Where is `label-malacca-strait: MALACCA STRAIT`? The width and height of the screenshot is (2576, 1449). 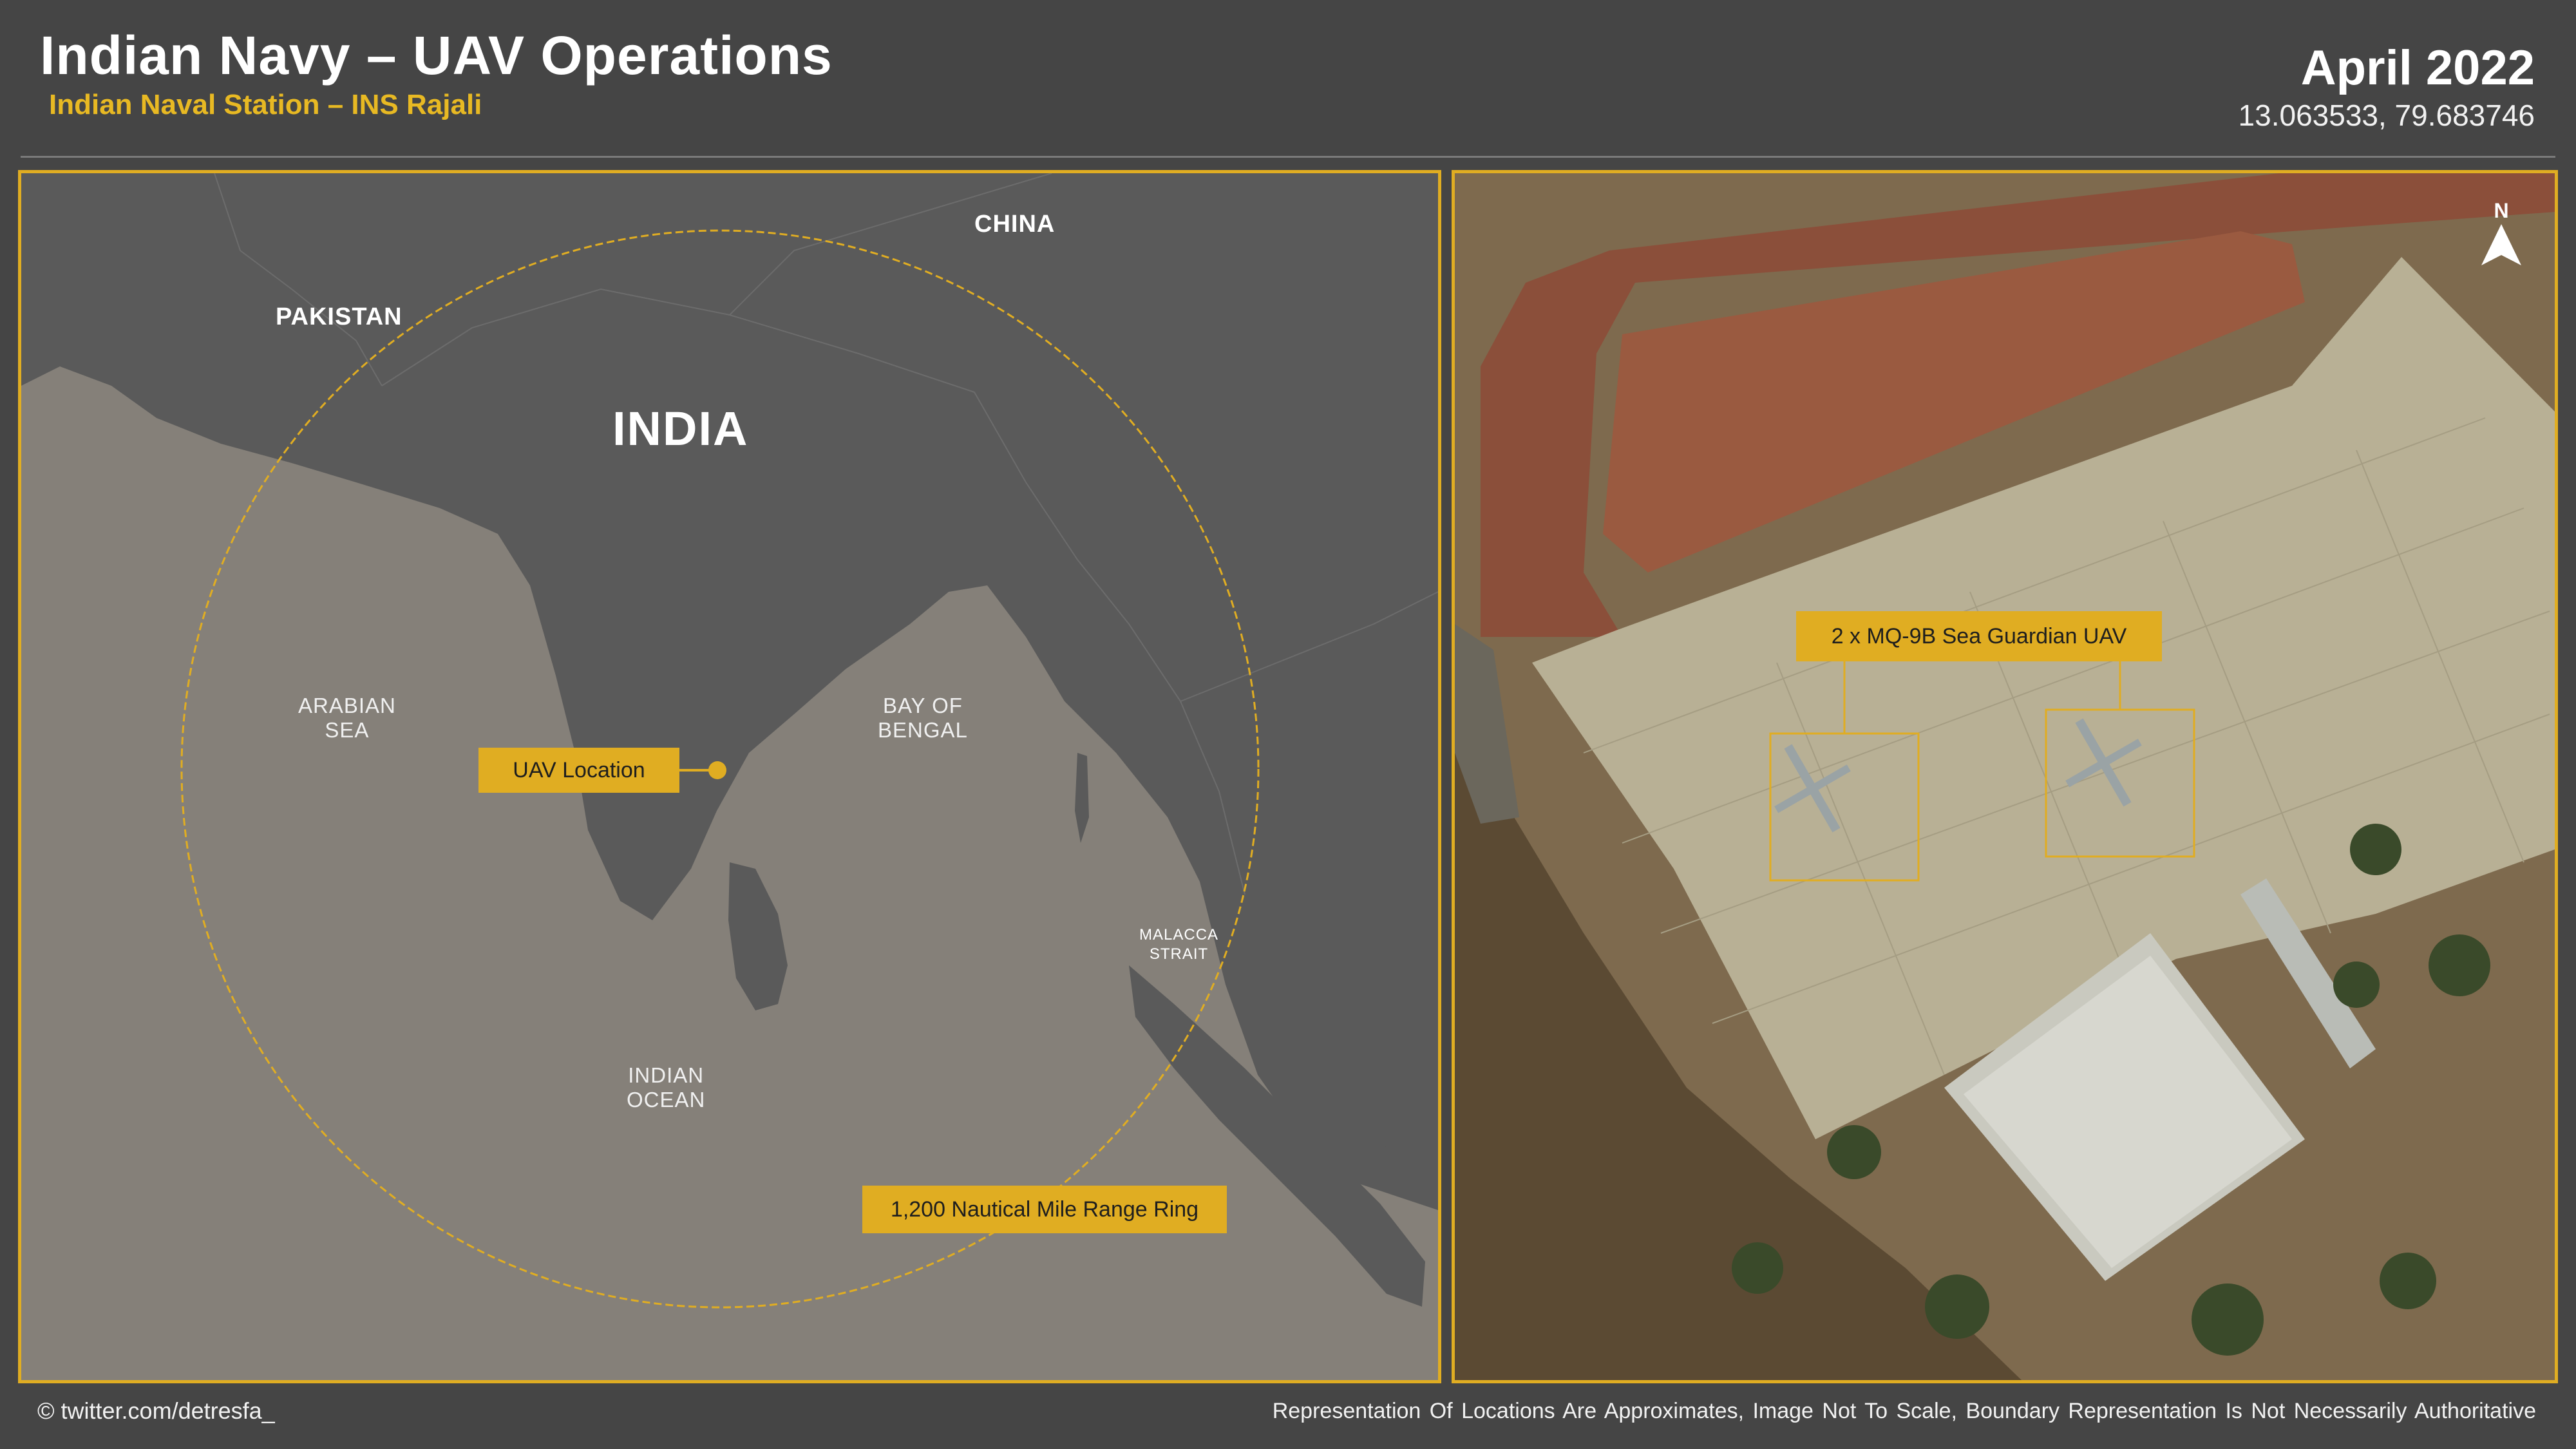 label-malacca-strait: MALACCA STRAIT is located at coordinates (1179, 944).